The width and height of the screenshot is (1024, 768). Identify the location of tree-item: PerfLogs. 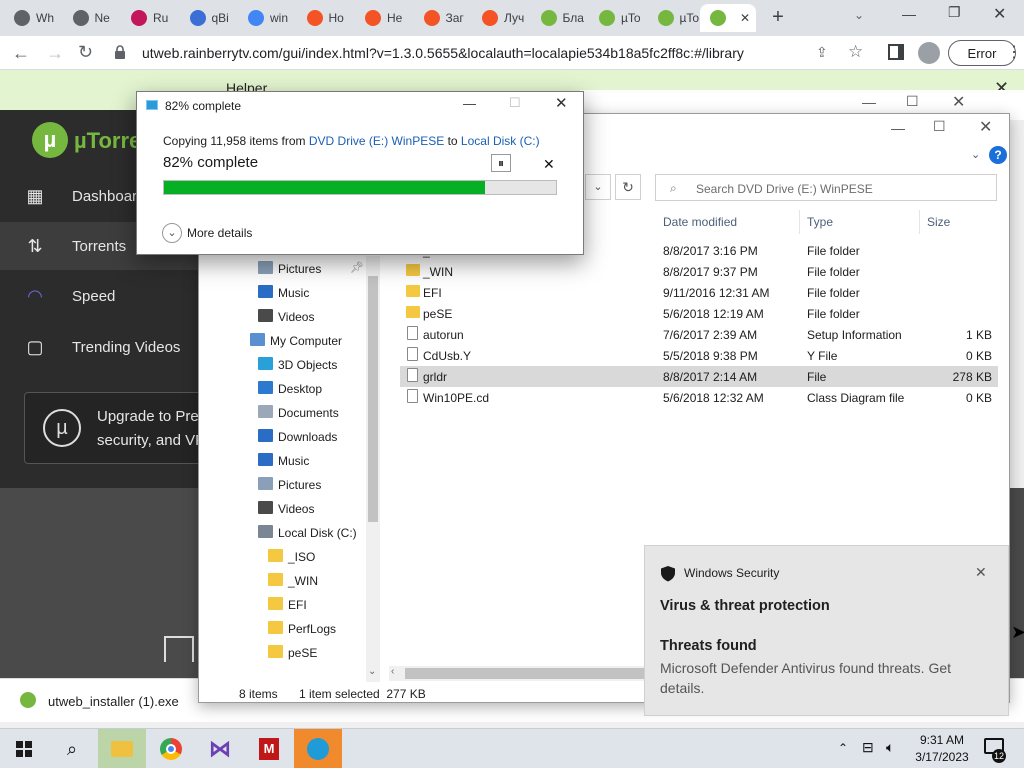
(315, 629).